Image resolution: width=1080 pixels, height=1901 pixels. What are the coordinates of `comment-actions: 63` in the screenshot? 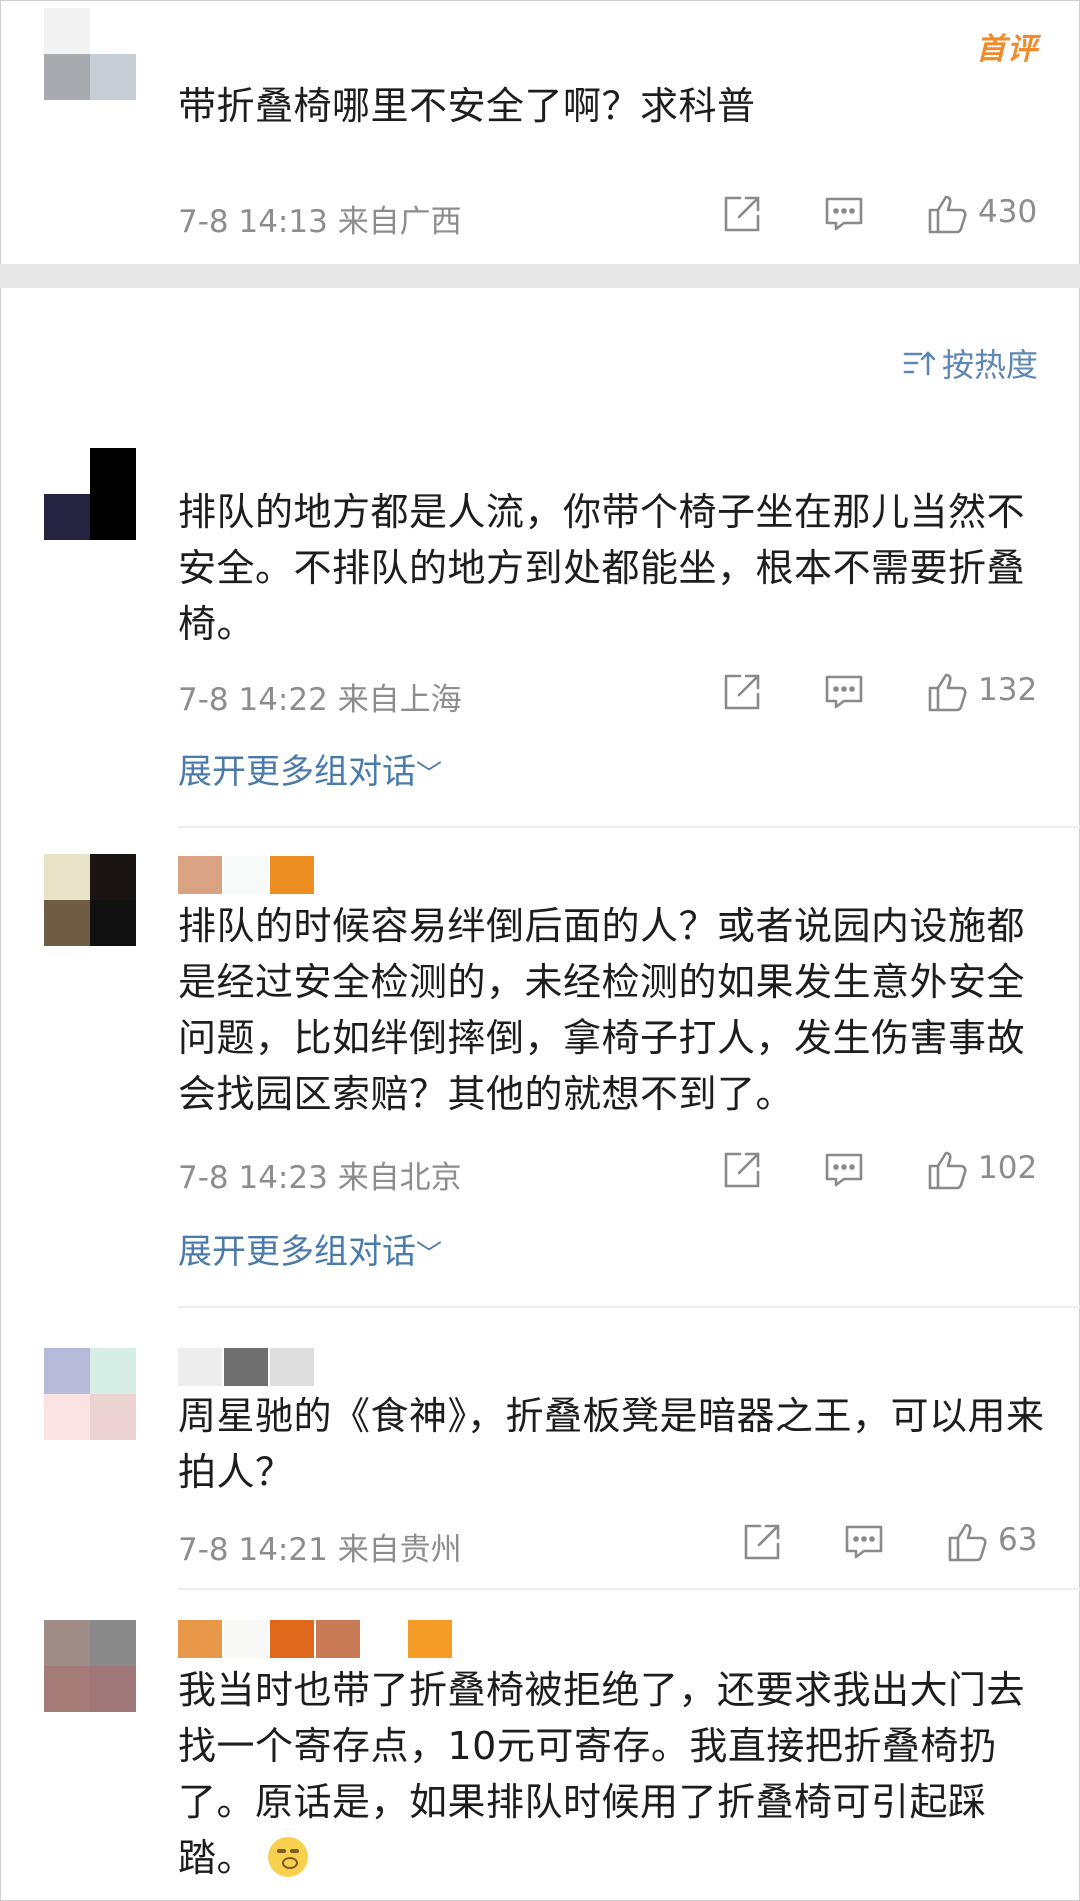 It's located at (910, 1544).